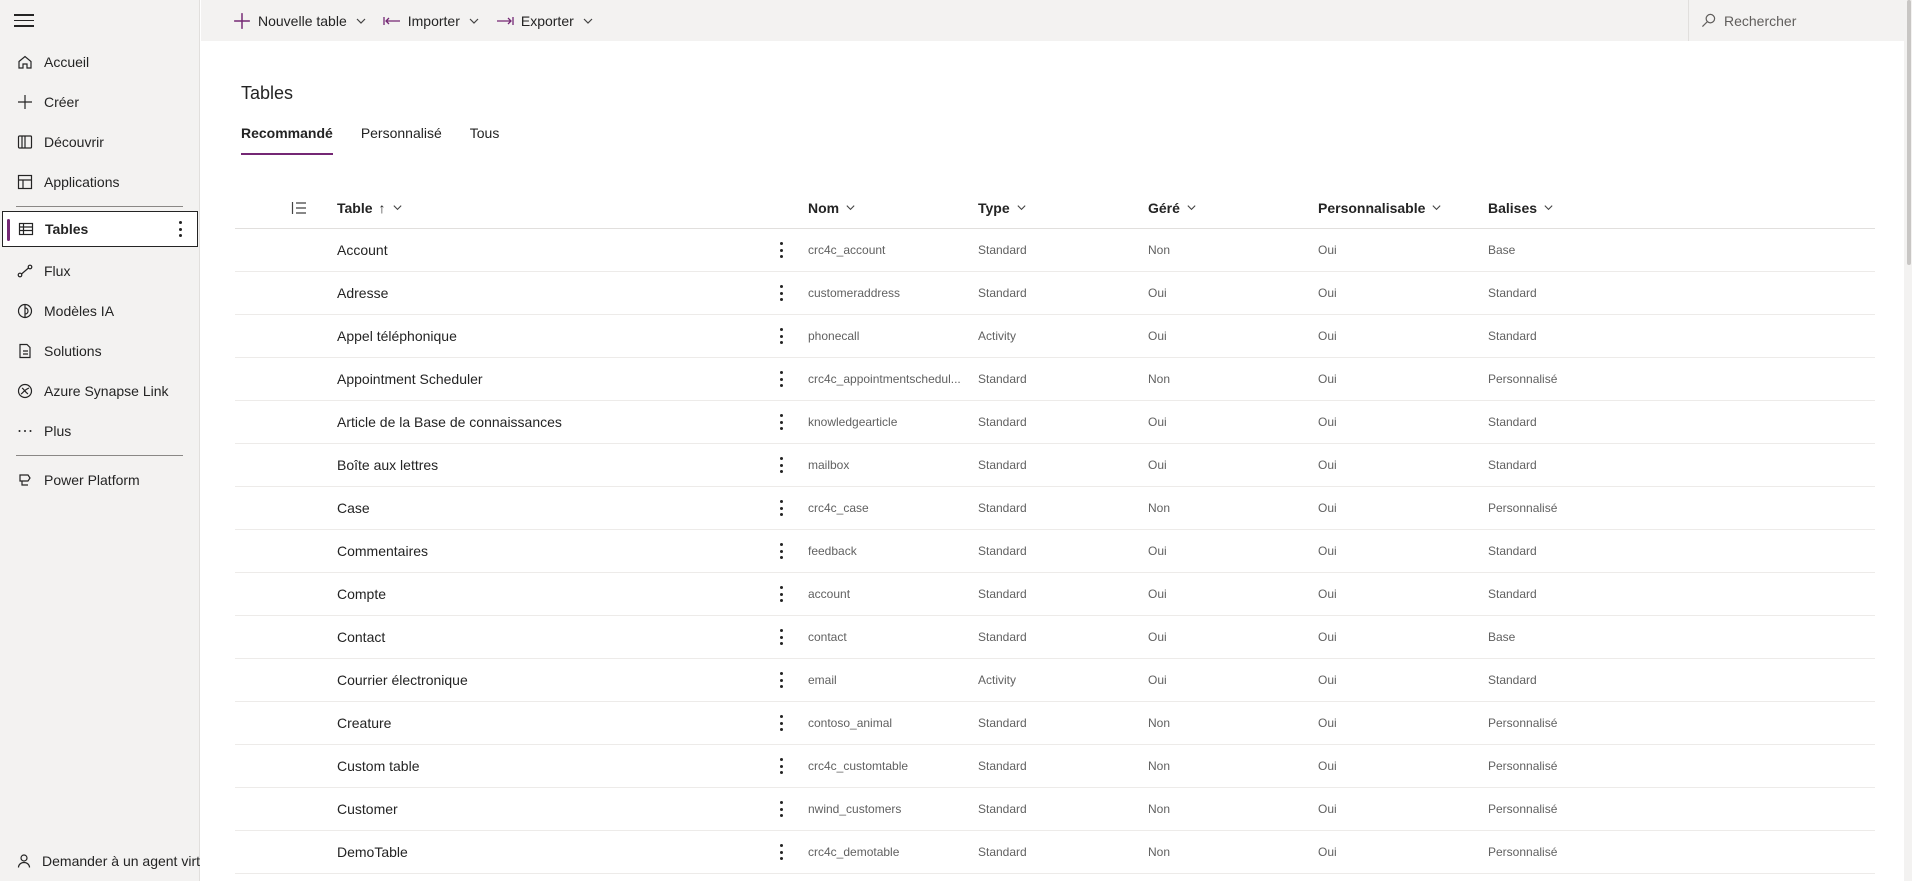 The image size is (1912, 881). What do you see at coordinates (100, 102) in the screenshot?
I see `nav-item-creer: Créer` at bounding box center [100, 102].